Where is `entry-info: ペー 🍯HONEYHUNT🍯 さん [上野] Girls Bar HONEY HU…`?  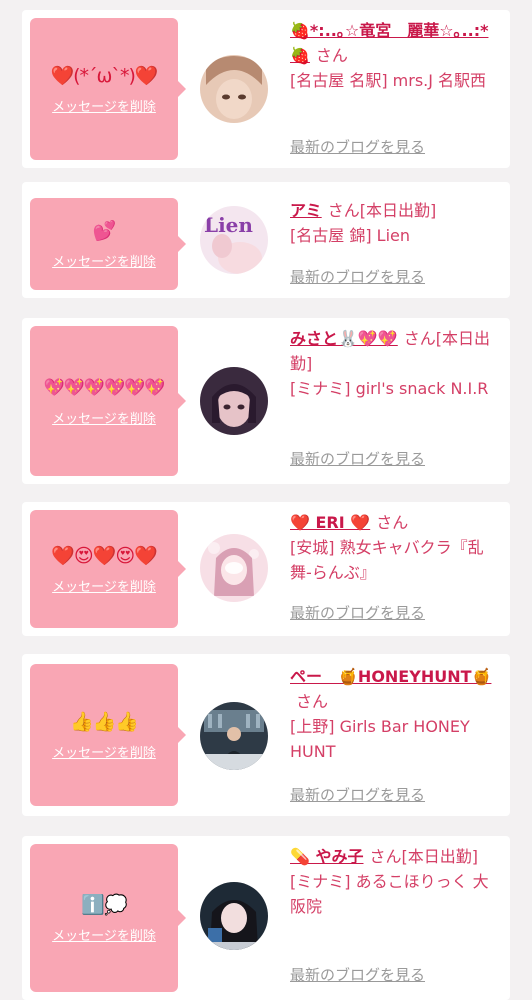
entry-info: ペー 🍯HONEYHUNT🍯 さん [上野] Girls Bar HONEY HU… is located at coordinates (395, 714).